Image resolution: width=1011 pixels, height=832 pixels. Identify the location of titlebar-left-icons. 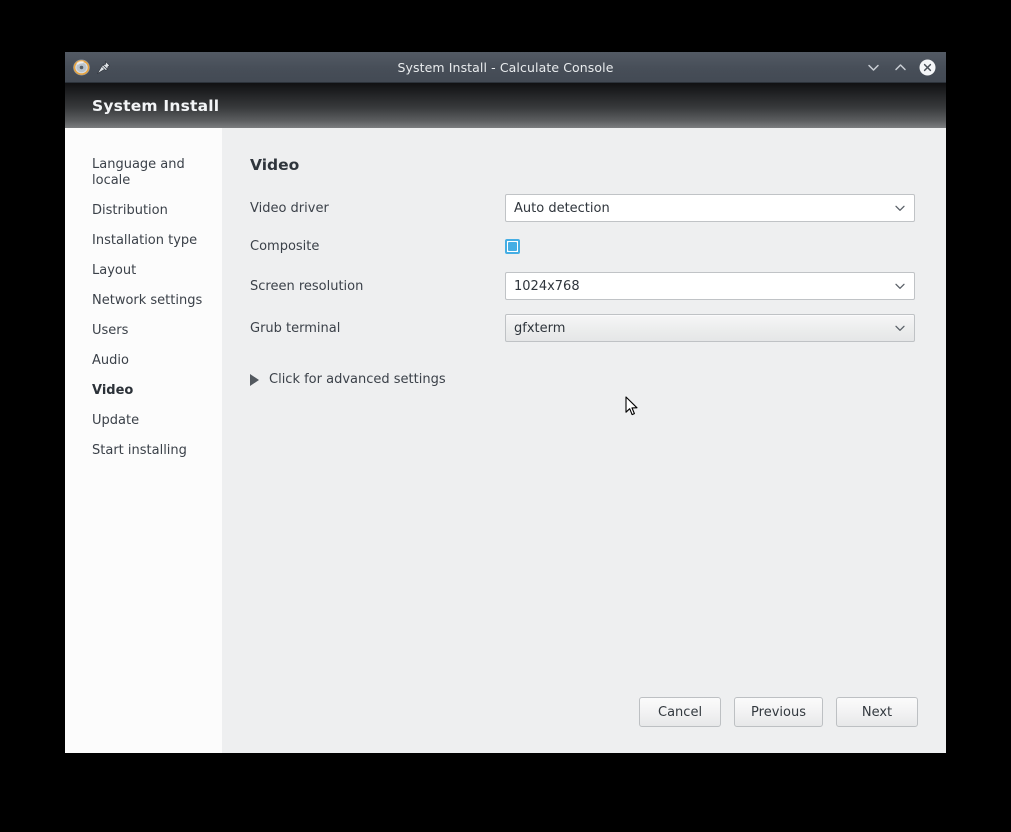
(88, 67).